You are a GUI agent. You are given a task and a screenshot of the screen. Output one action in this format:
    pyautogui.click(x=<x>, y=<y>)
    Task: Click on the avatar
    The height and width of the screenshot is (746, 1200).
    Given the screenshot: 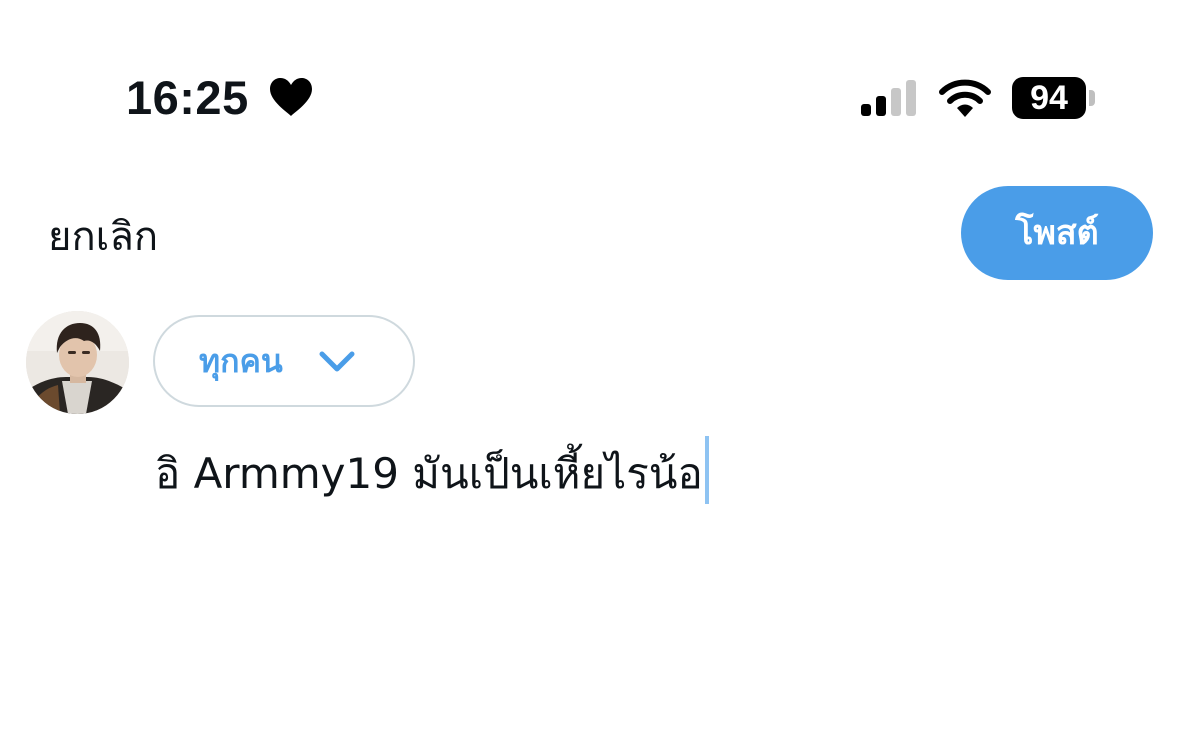 What is the action you would take?
    pyautogui.click(x=77, y=362)
    